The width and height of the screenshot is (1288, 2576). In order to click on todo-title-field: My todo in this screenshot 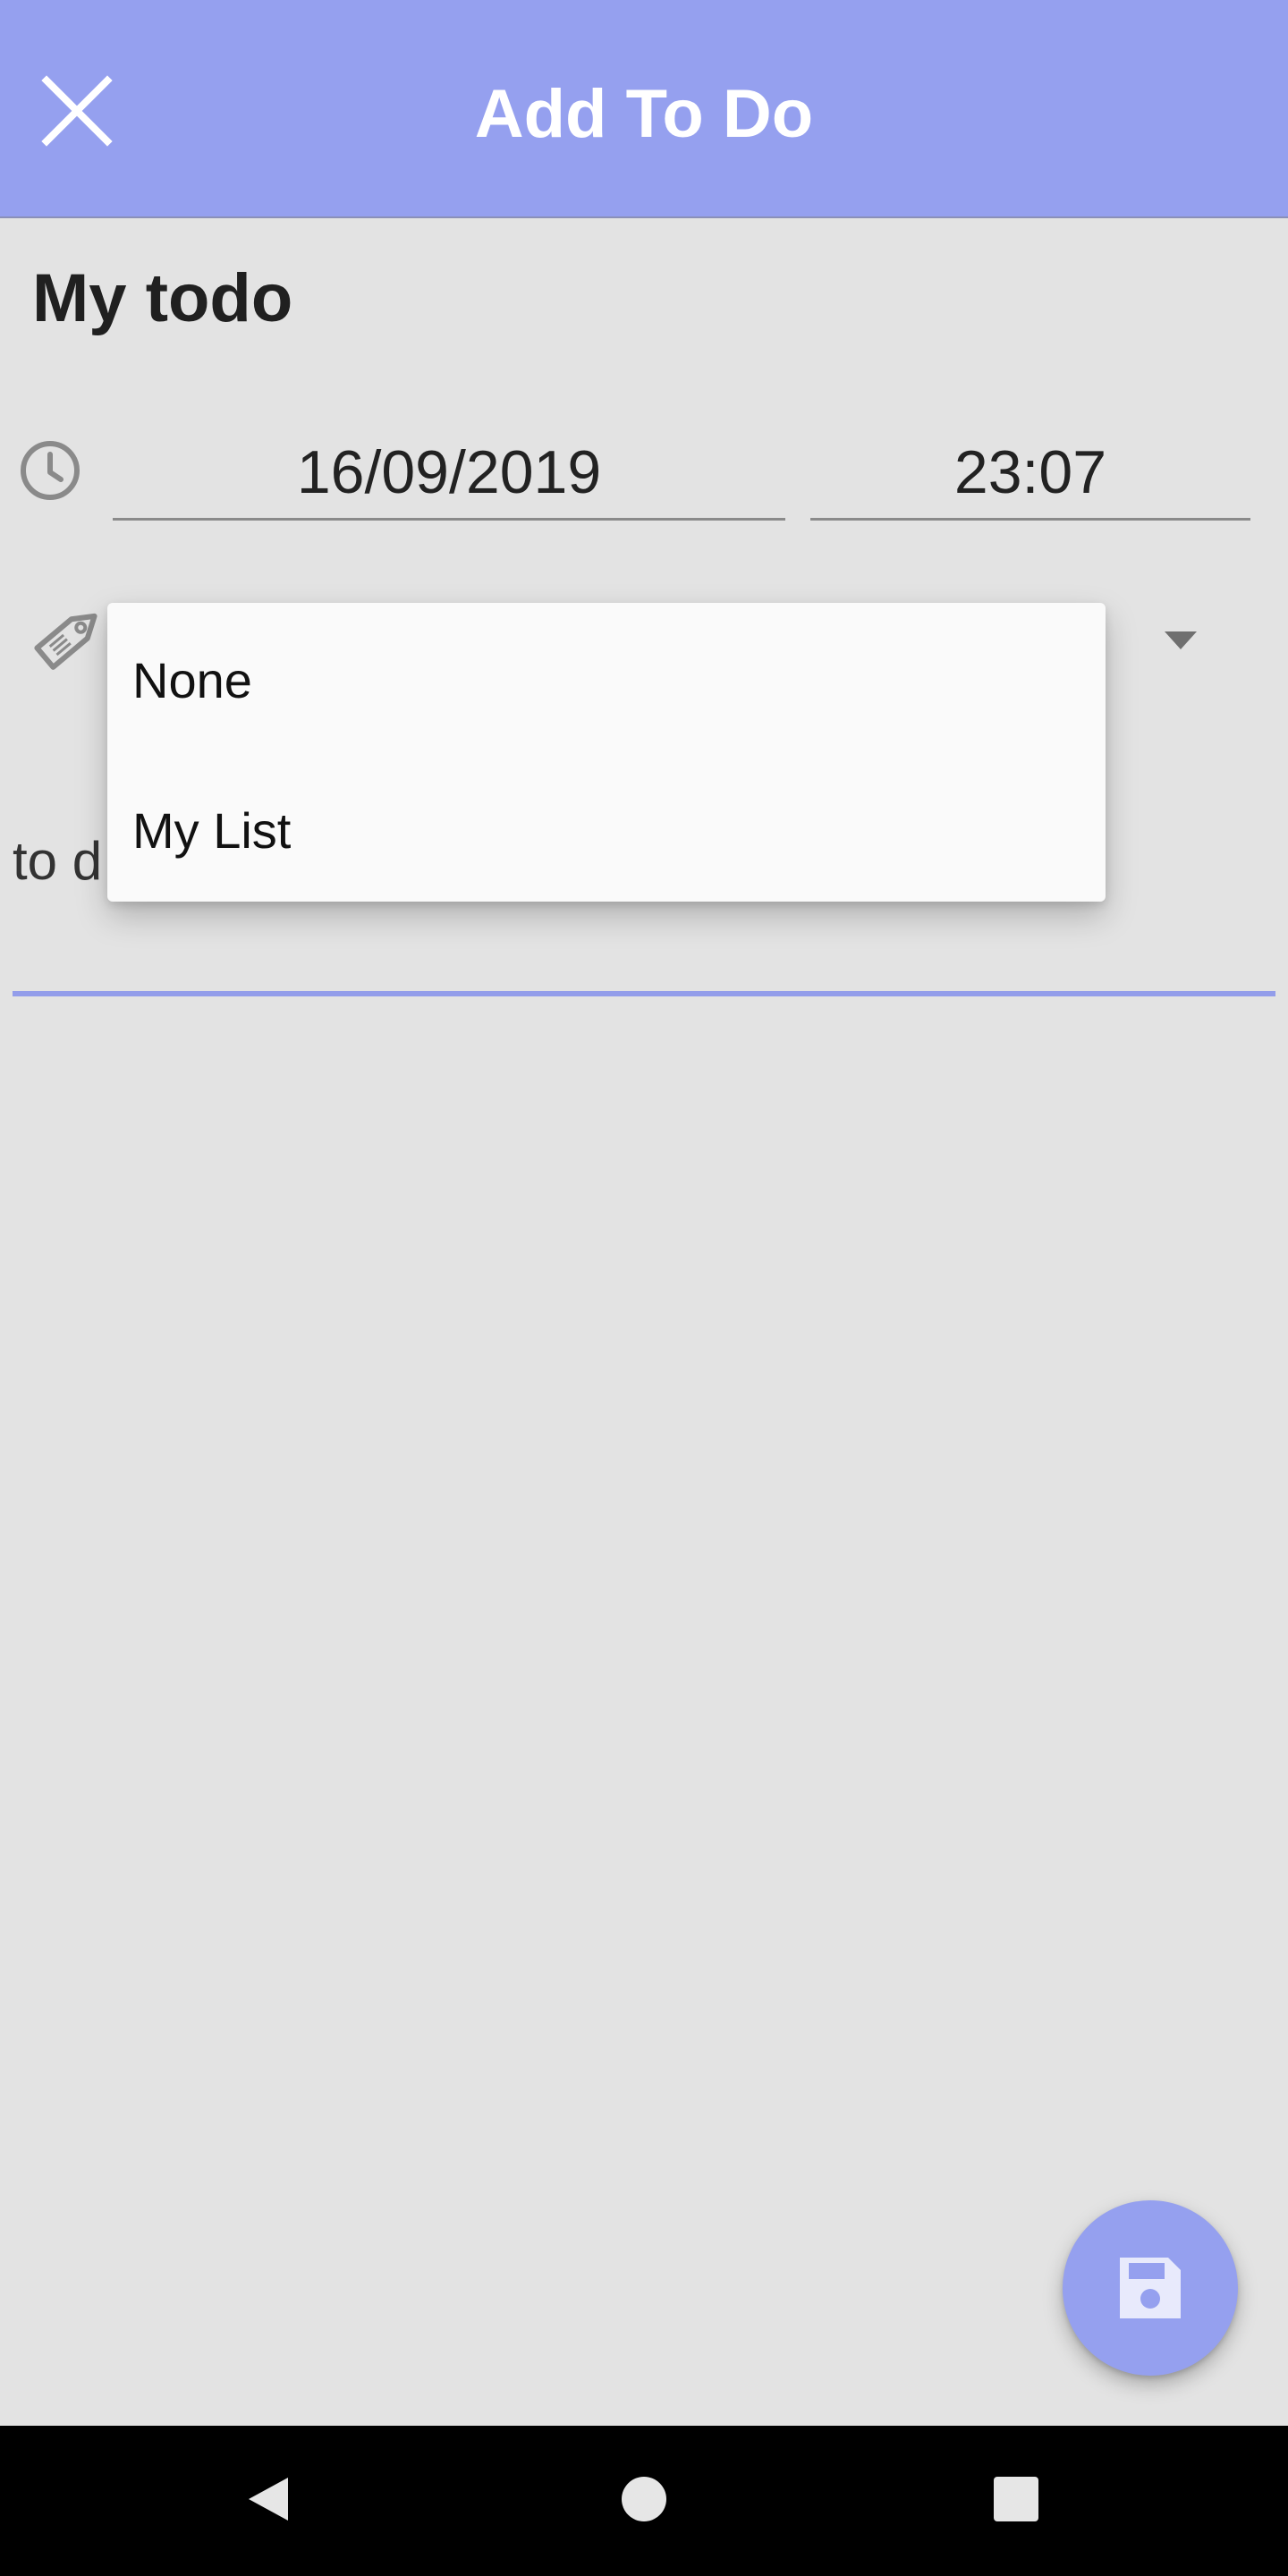, I will do `click(162, 298)`.